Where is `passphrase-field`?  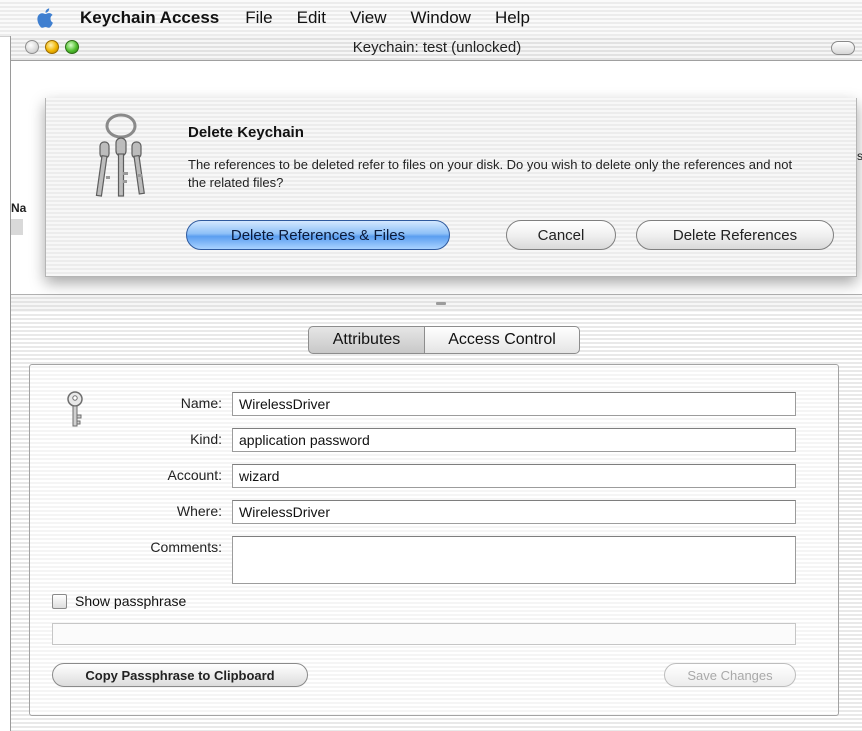 passphrase-field is located at coordinates (424, 634).